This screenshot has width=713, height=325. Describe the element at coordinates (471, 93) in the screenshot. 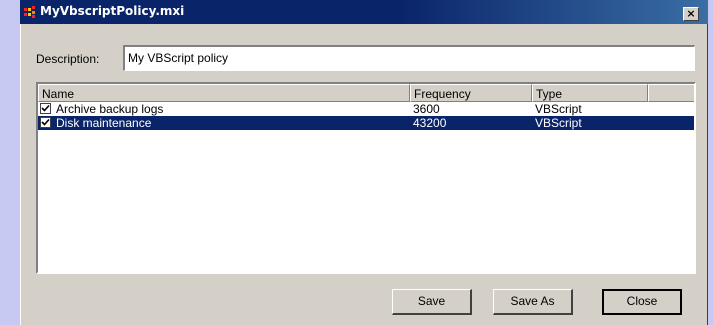

I see `column-header-frequency: Frequency` at that location.